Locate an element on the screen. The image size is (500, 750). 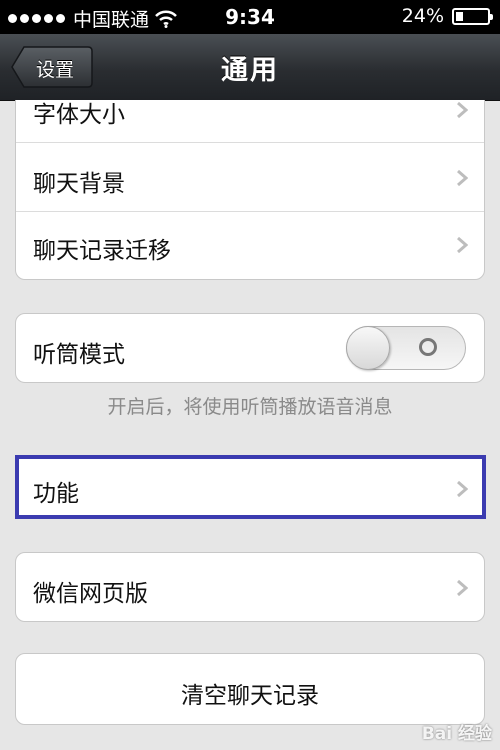
clear-chat-history-button: 清空聊天记录 is located at coordinates (250, 689).